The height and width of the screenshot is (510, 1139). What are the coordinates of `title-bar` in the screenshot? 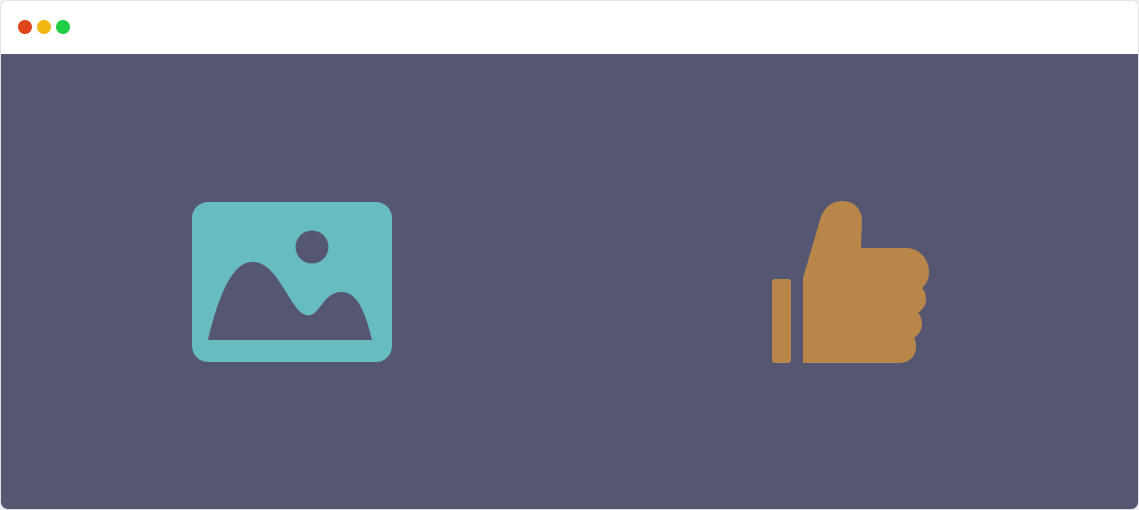 It's located at (569, 27).